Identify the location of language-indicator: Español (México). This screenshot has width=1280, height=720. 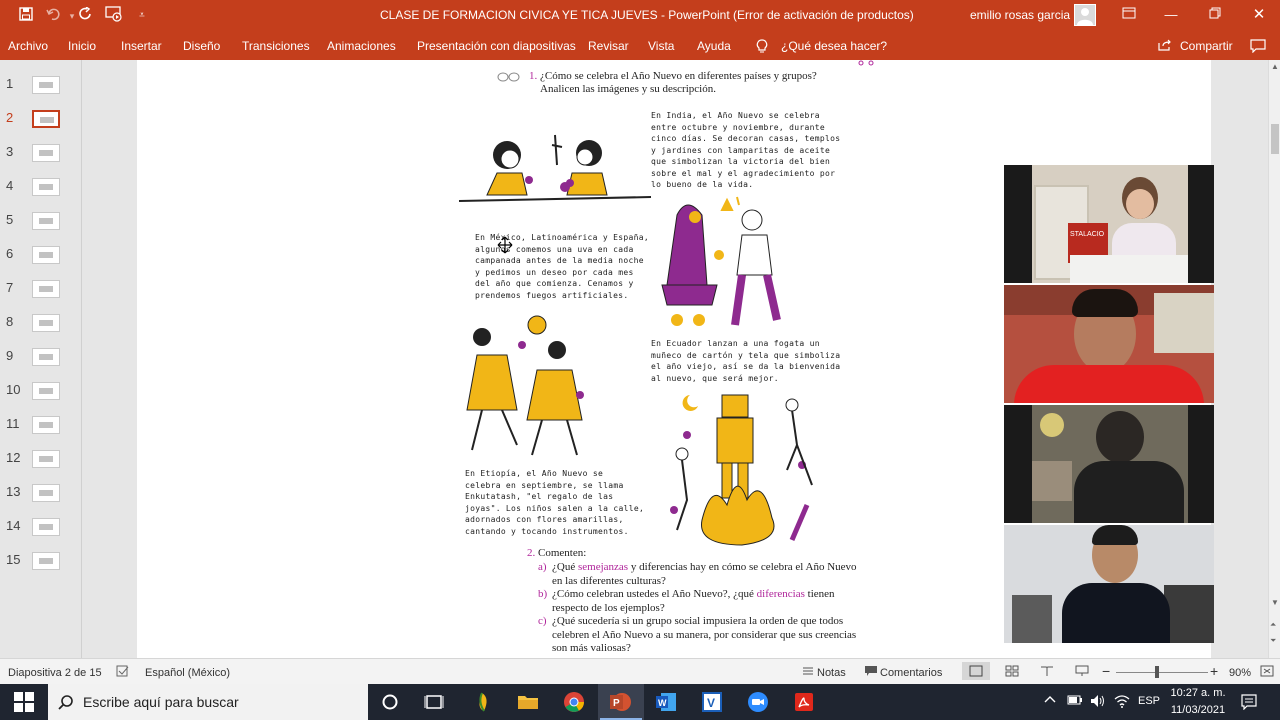
(187, 673).